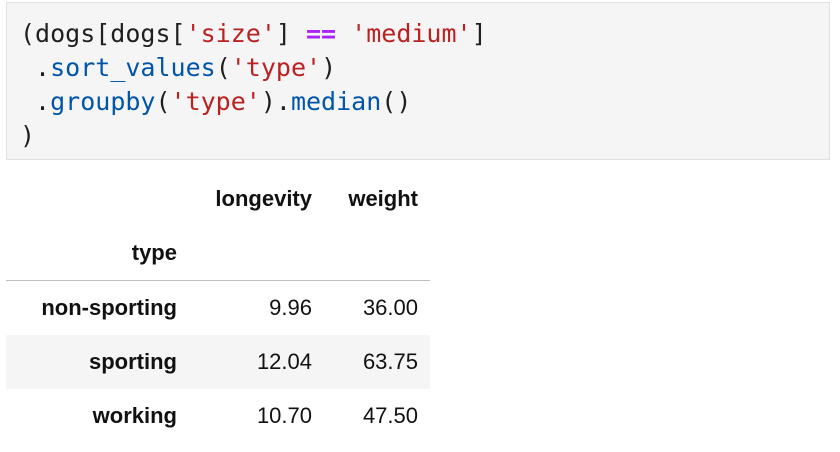  What do you see at coordinates (103, 101) in the screenshot?
I see `code-function-token: groupby` at bounding box center [103, 101].